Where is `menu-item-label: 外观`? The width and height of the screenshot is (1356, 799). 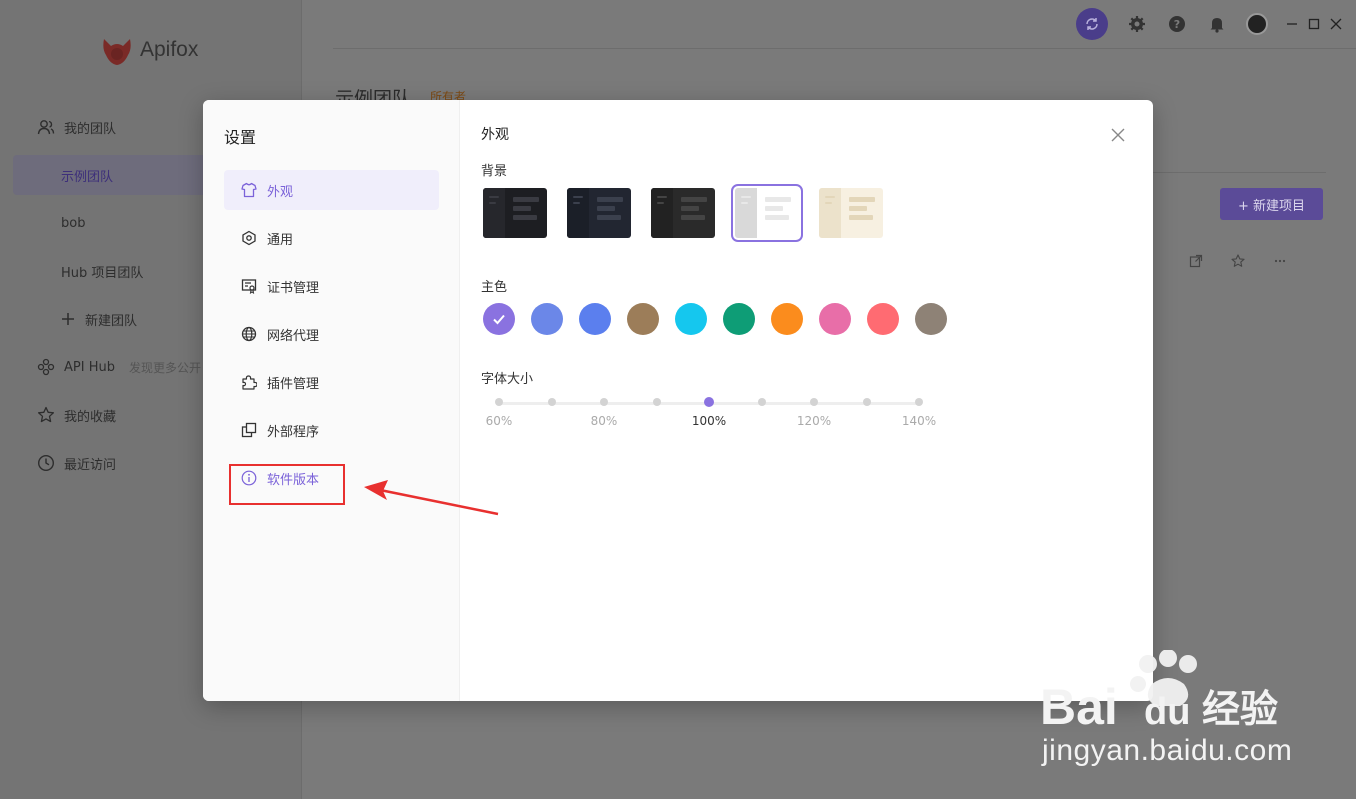
menu-item-label: 外观 is located at coordinates (280, 192).